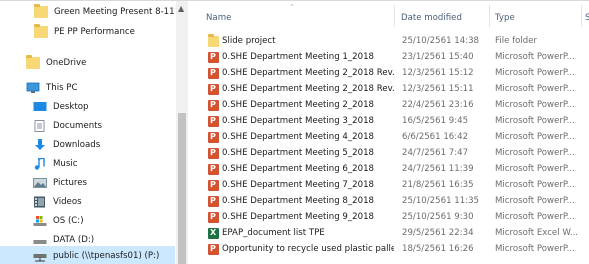 Image resolution: width=589 pixels, height=264 pixels. I want to click on scroll-up-icon: ▲, so click(181, 8).